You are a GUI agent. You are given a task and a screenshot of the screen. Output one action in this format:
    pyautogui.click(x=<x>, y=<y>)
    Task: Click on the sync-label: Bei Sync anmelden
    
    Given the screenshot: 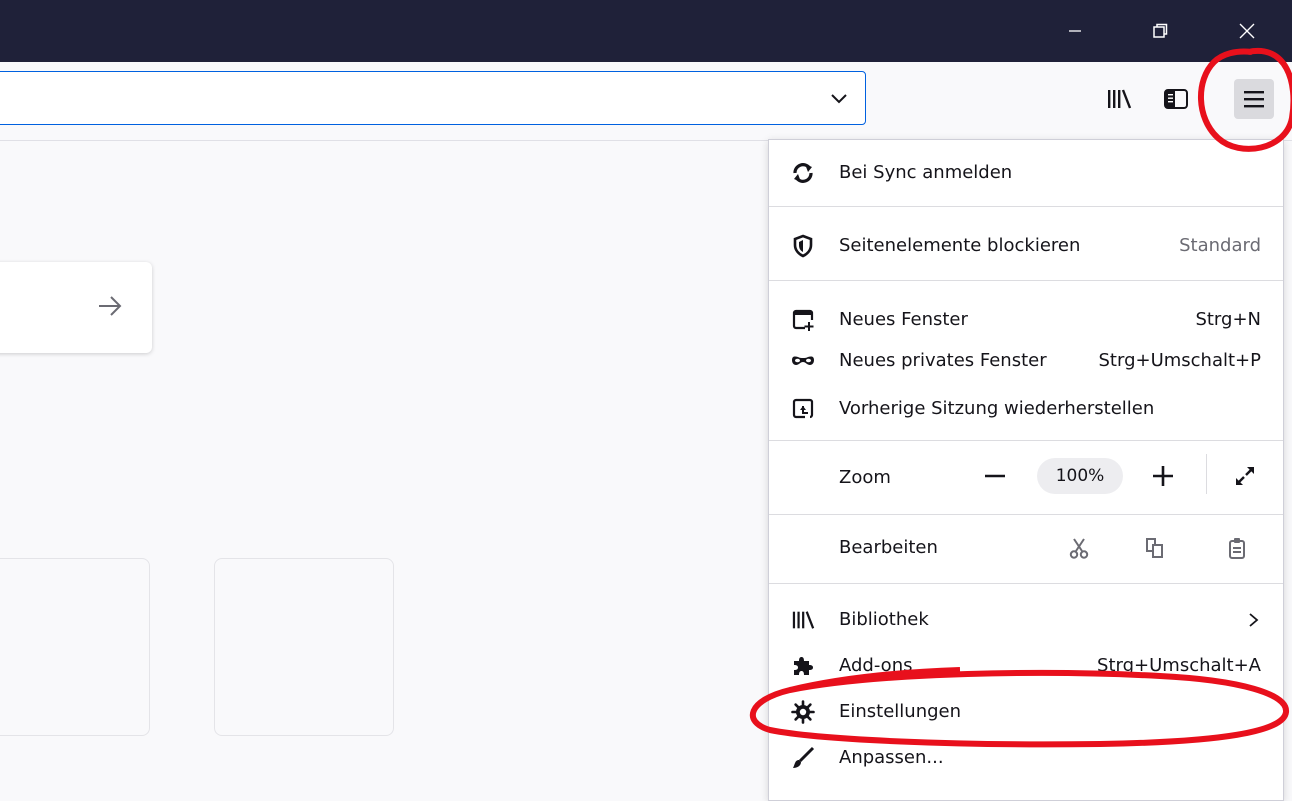 What is the action you would take?
    pyautogui.click(x=926, y=172)
    